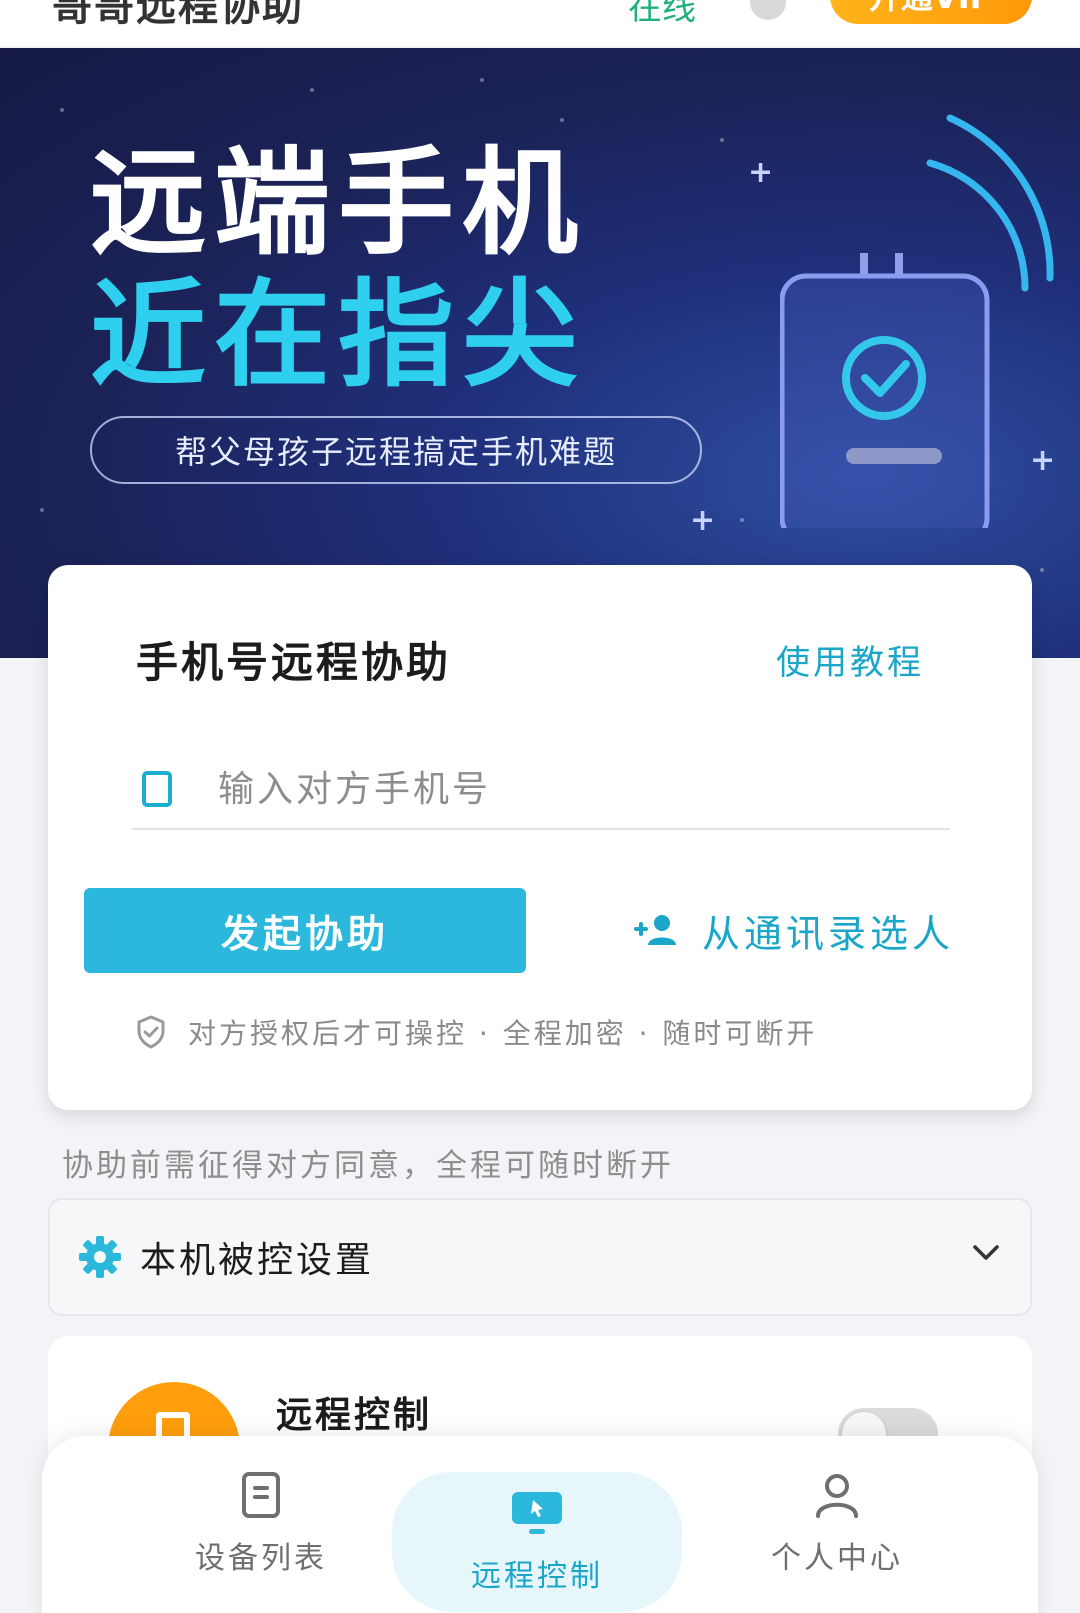 Image resolution: width=1080 pixels, height=1613 pixels. I want to click on shield-check-icon, so click(151, 1032).